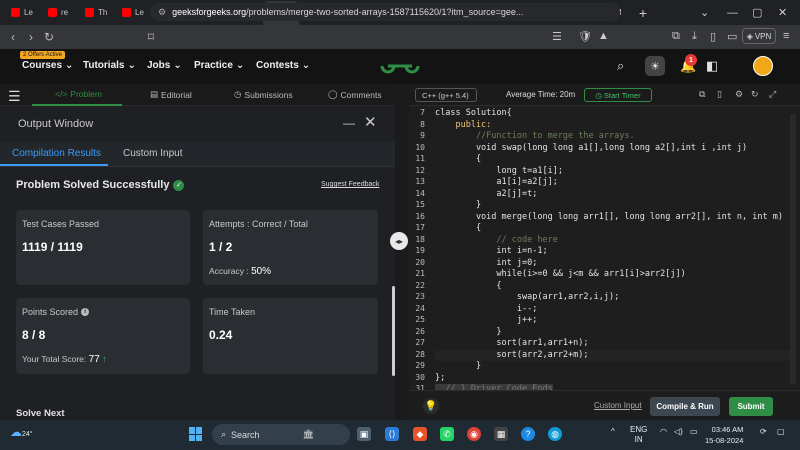 The image size is (800, 450). What do you see at coordinates (793, 249) in the screenshot?
I see `editor-scrollbar` at bounding box center [793, 249].